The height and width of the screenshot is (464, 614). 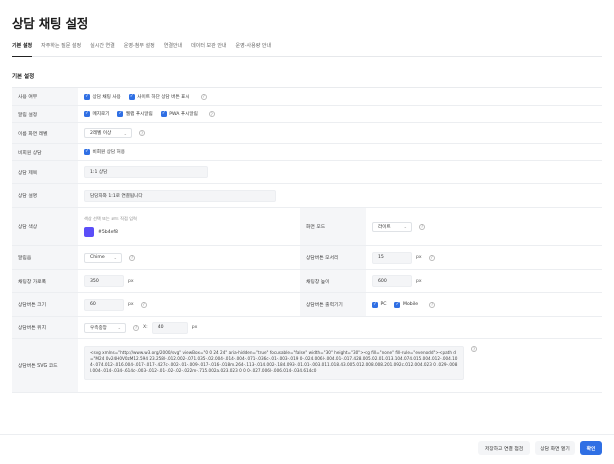 I want to click on btn-device-label: 상담버튼 출력기기, so click(x=333, y=304).